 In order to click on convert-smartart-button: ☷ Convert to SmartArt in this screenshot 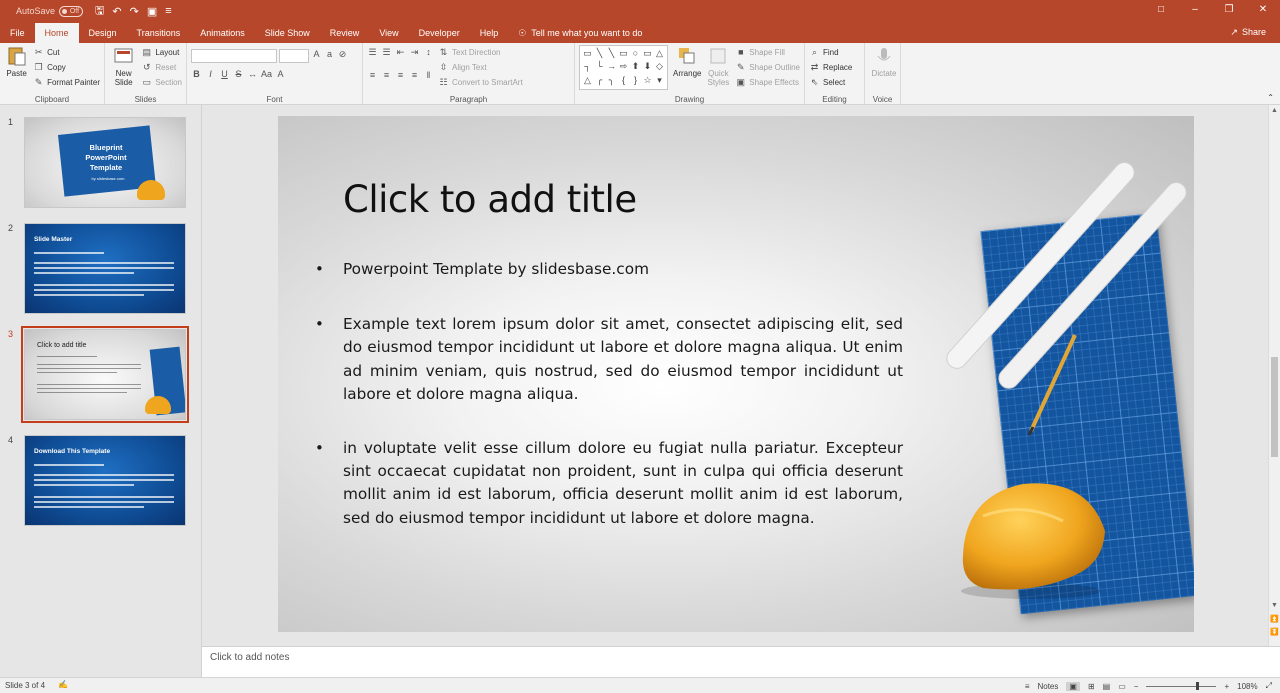, I will do `click(480, 82)`.